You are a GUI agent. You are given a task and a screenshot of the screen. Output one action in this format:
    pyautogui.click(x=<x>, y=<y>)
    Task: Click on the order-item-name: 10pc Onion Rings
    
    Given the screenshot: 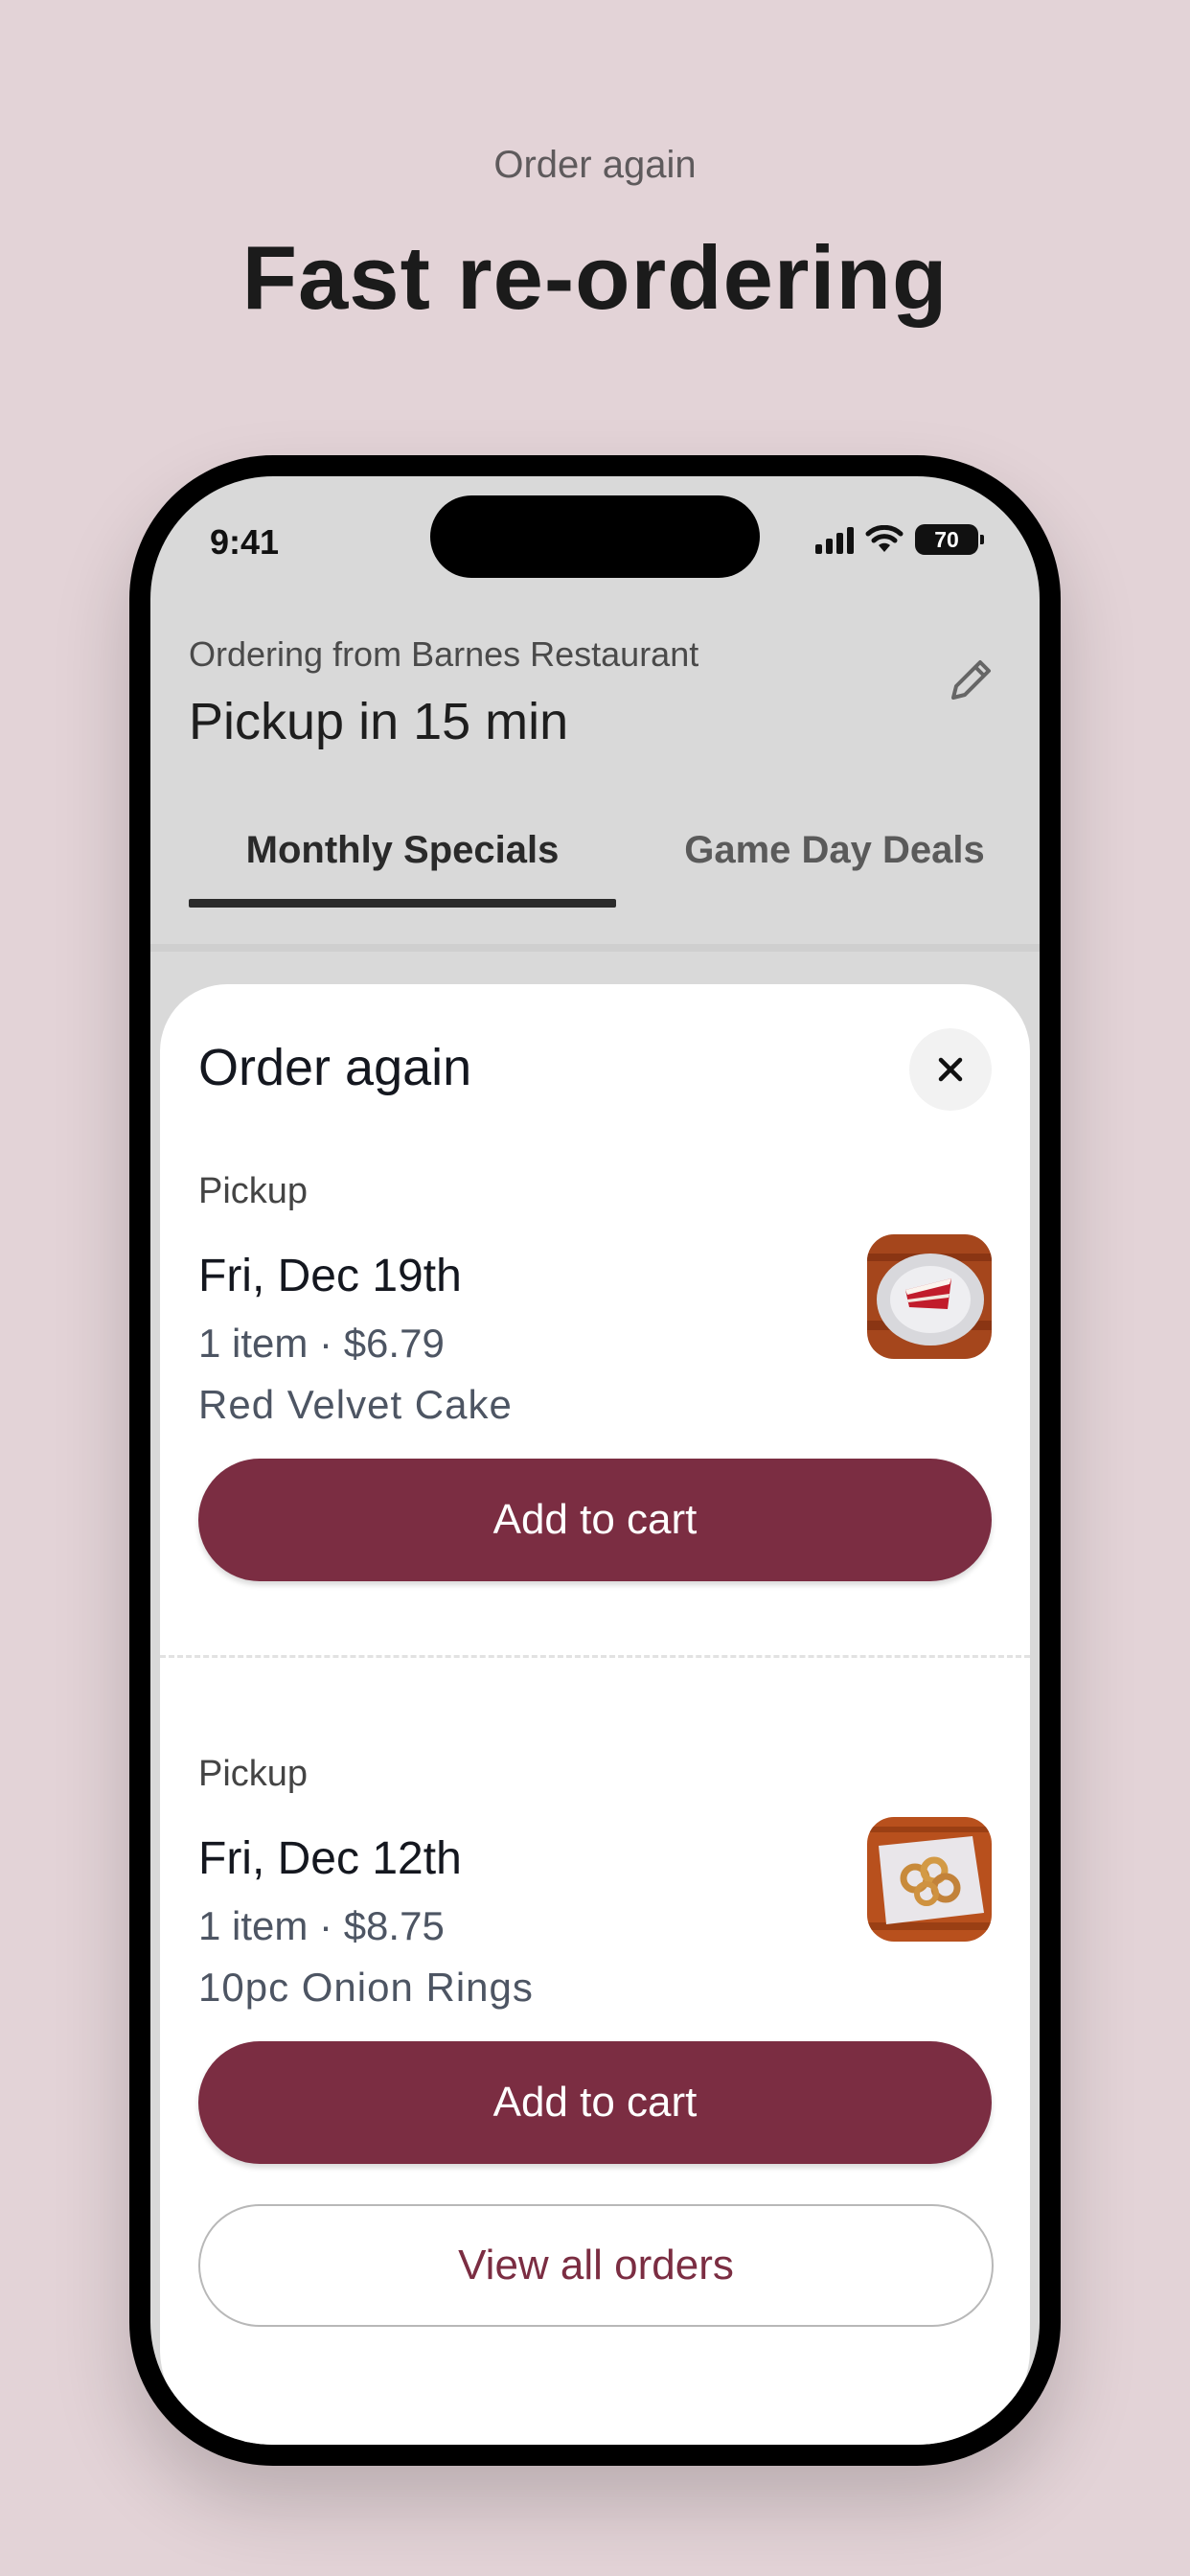 What is the action you would take?
    pyautogui.click(x=366, y=1988)
    